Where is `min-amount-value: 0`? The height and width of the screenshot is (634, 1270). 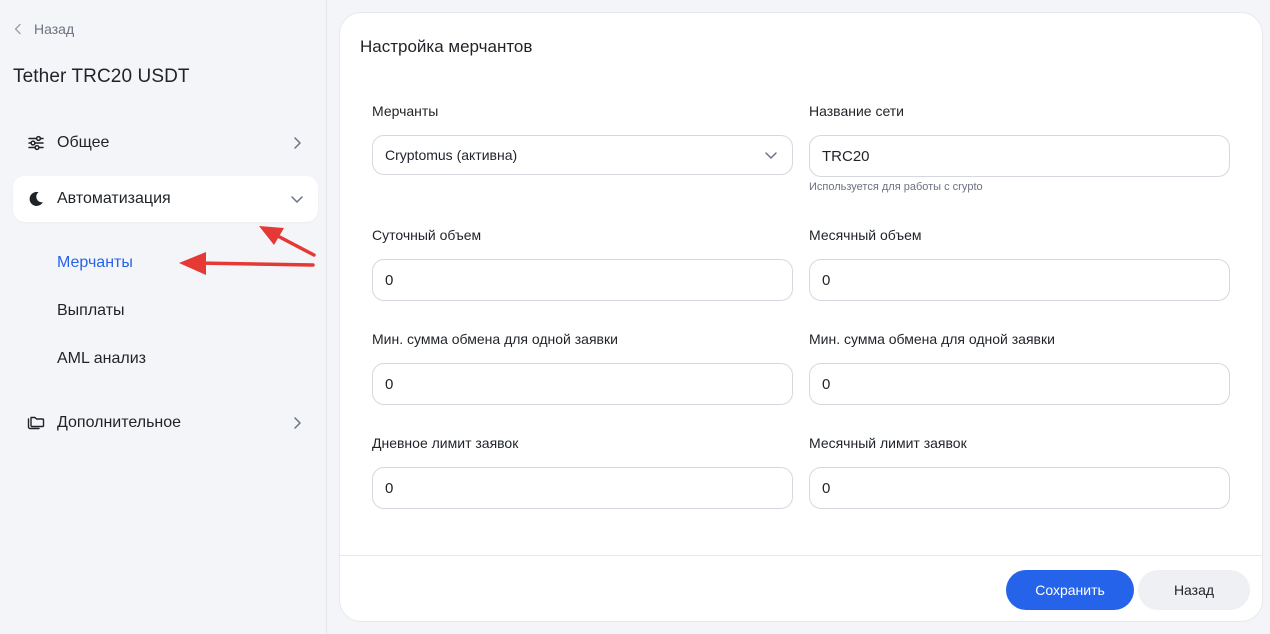 min-amount-value: 0 is located at coordinates (389, 384).